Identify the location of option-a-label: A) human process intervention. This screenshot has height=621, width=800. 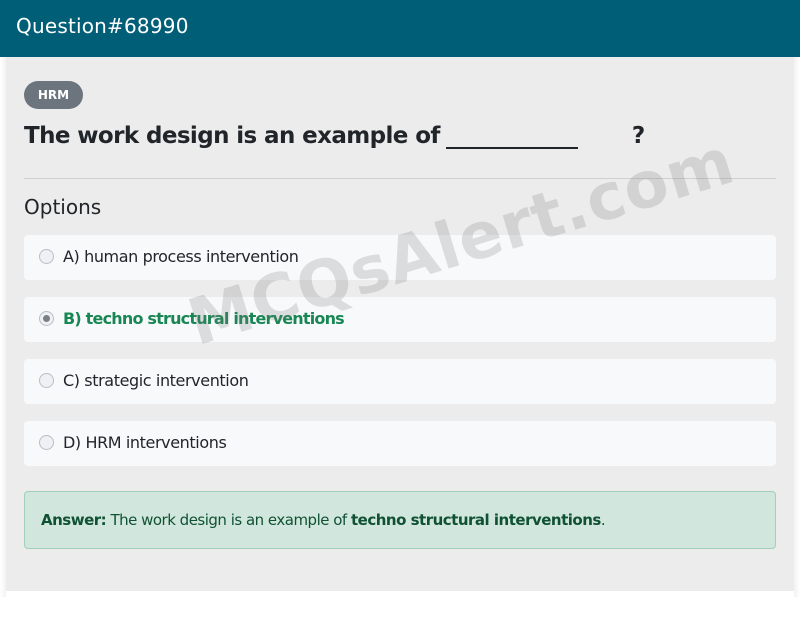
(181, 256).